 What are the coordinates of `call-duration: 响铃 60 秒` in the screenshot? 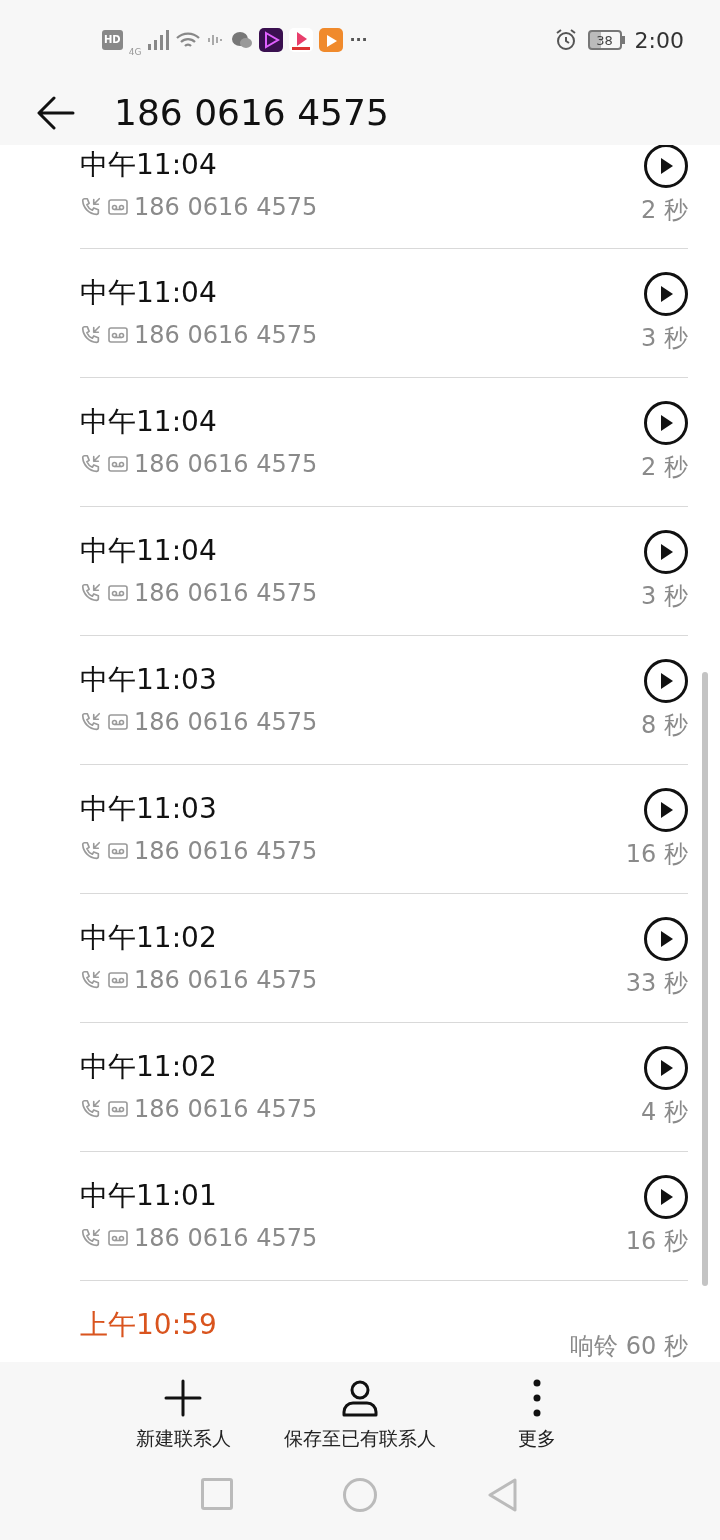 It's located at (629, 1346).